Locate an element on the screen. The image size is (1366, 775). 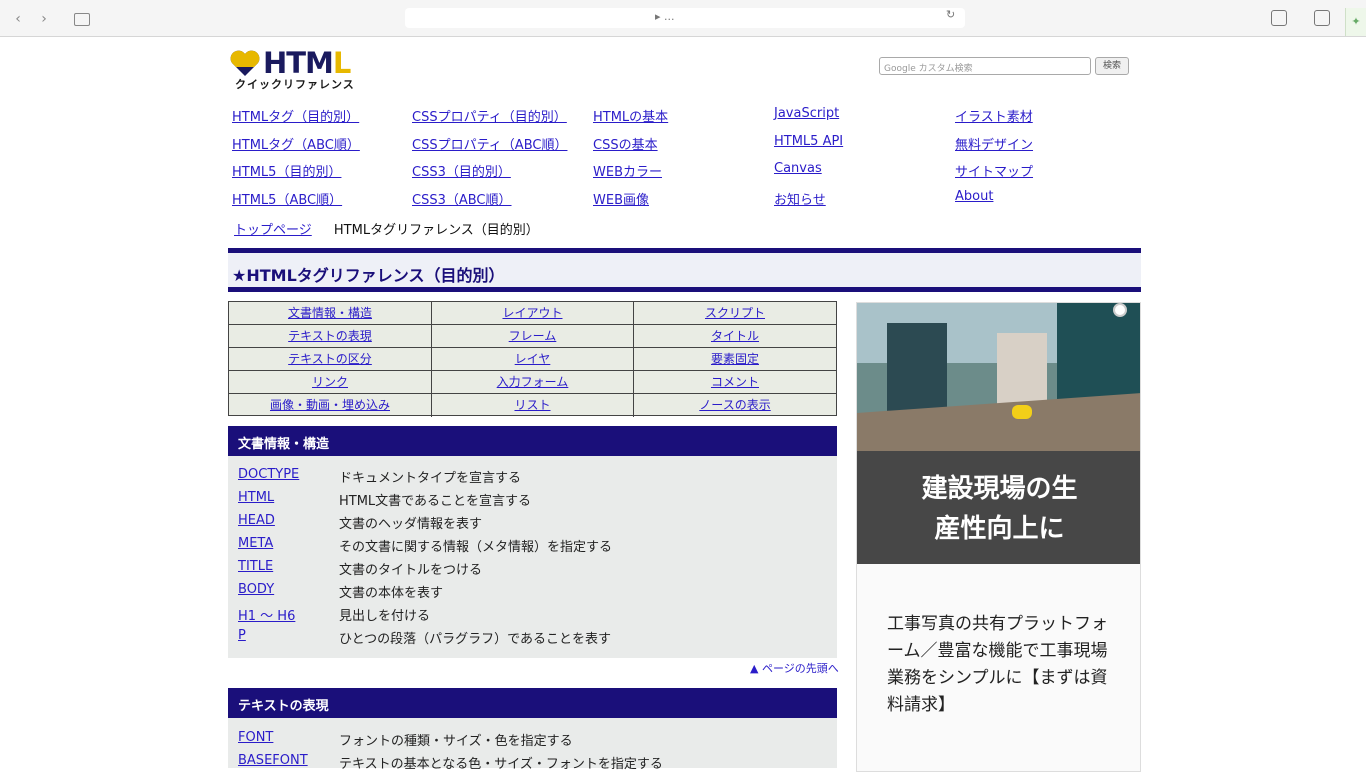
page-title: ★HTMLタグリファレンス（目的別） is located at coordinates (368, 275).